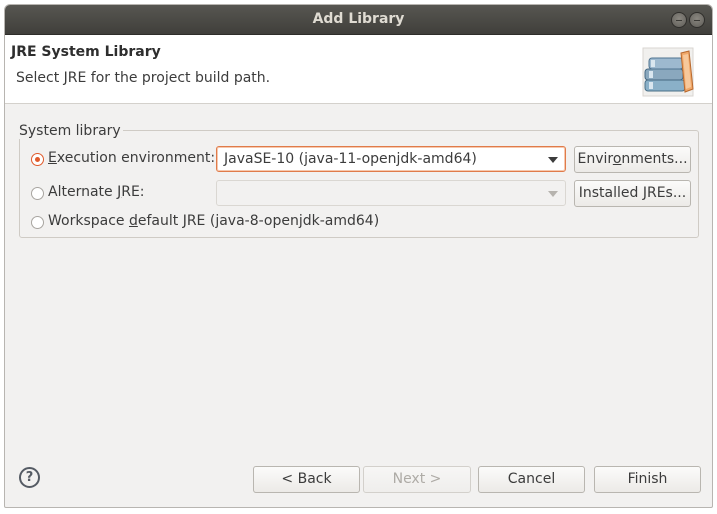 The image size is (717, 514). I want to click on alternate-jre-combo, so click(391, 193).